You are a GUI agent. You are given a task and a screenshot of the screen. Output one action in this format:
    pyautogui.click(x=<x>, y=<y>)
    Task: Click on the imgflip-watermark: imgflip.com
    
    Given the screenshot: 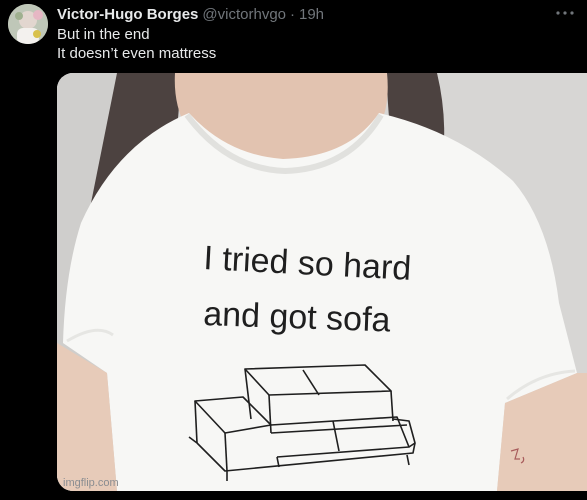 What is the action you would take?
    pyautogui.click(x=91, y=483)
    